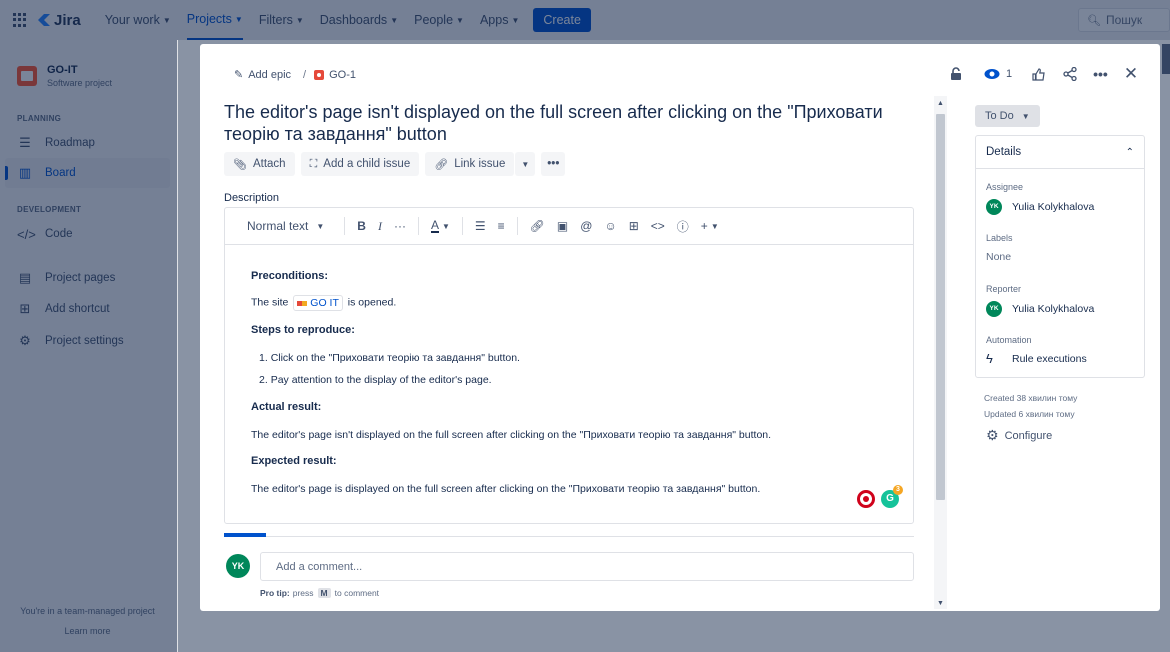 The image size is (1170, 652). Describe the element at coordinates (1038, 74) in the screenshot. I see `thumbs-up-icon` at that location.